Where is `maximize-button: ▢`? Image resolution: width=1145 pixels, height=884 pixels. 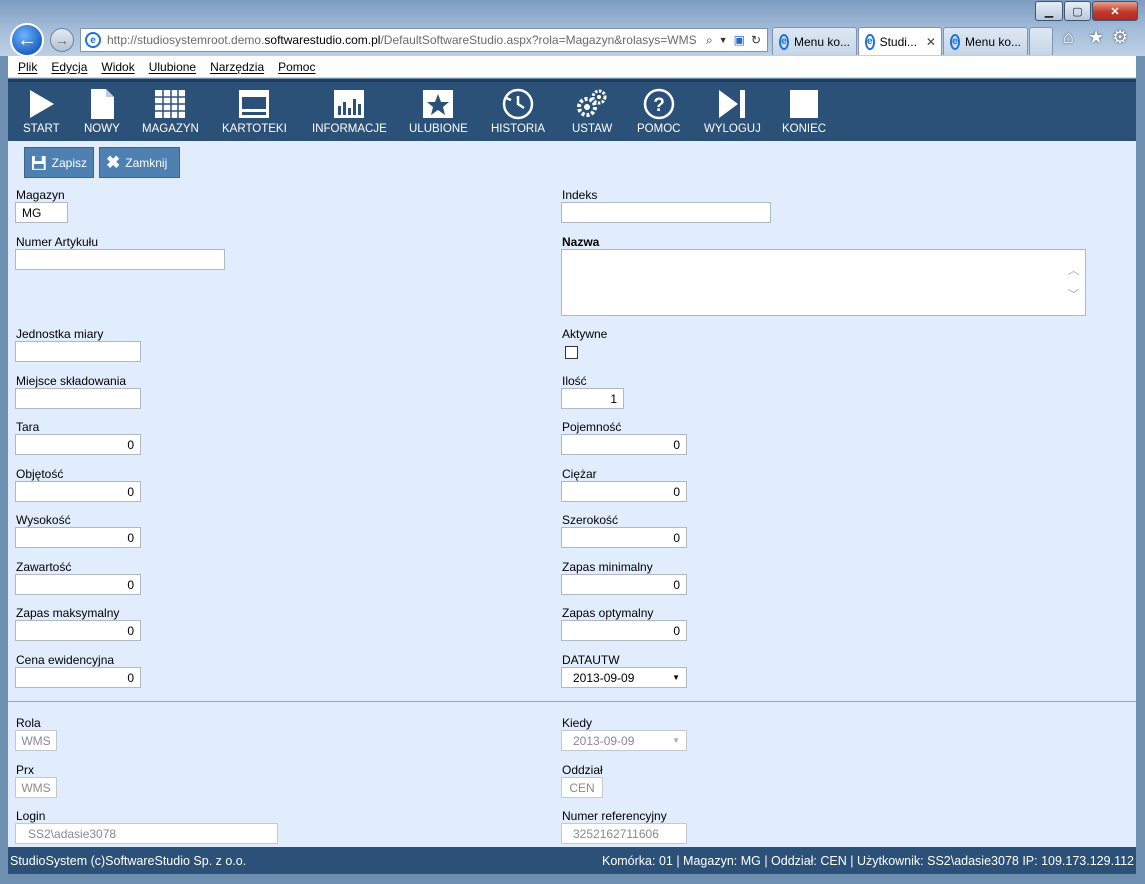
maximize-button: ▢ is located at coordinates (1077, 11).